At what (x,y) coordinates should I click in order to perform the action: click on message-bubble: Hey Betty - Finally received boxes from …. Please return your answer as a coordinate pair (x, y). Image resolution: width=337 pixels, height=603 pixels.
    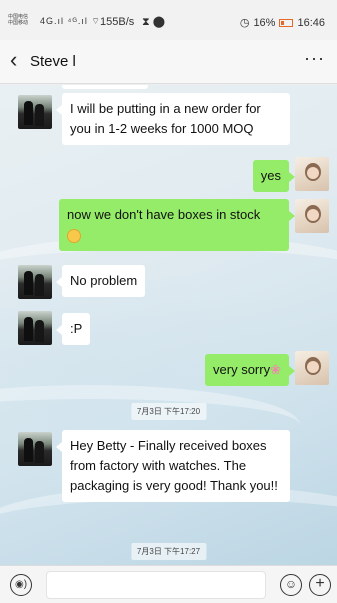
    Looking at the image, I should click on (173, 466).